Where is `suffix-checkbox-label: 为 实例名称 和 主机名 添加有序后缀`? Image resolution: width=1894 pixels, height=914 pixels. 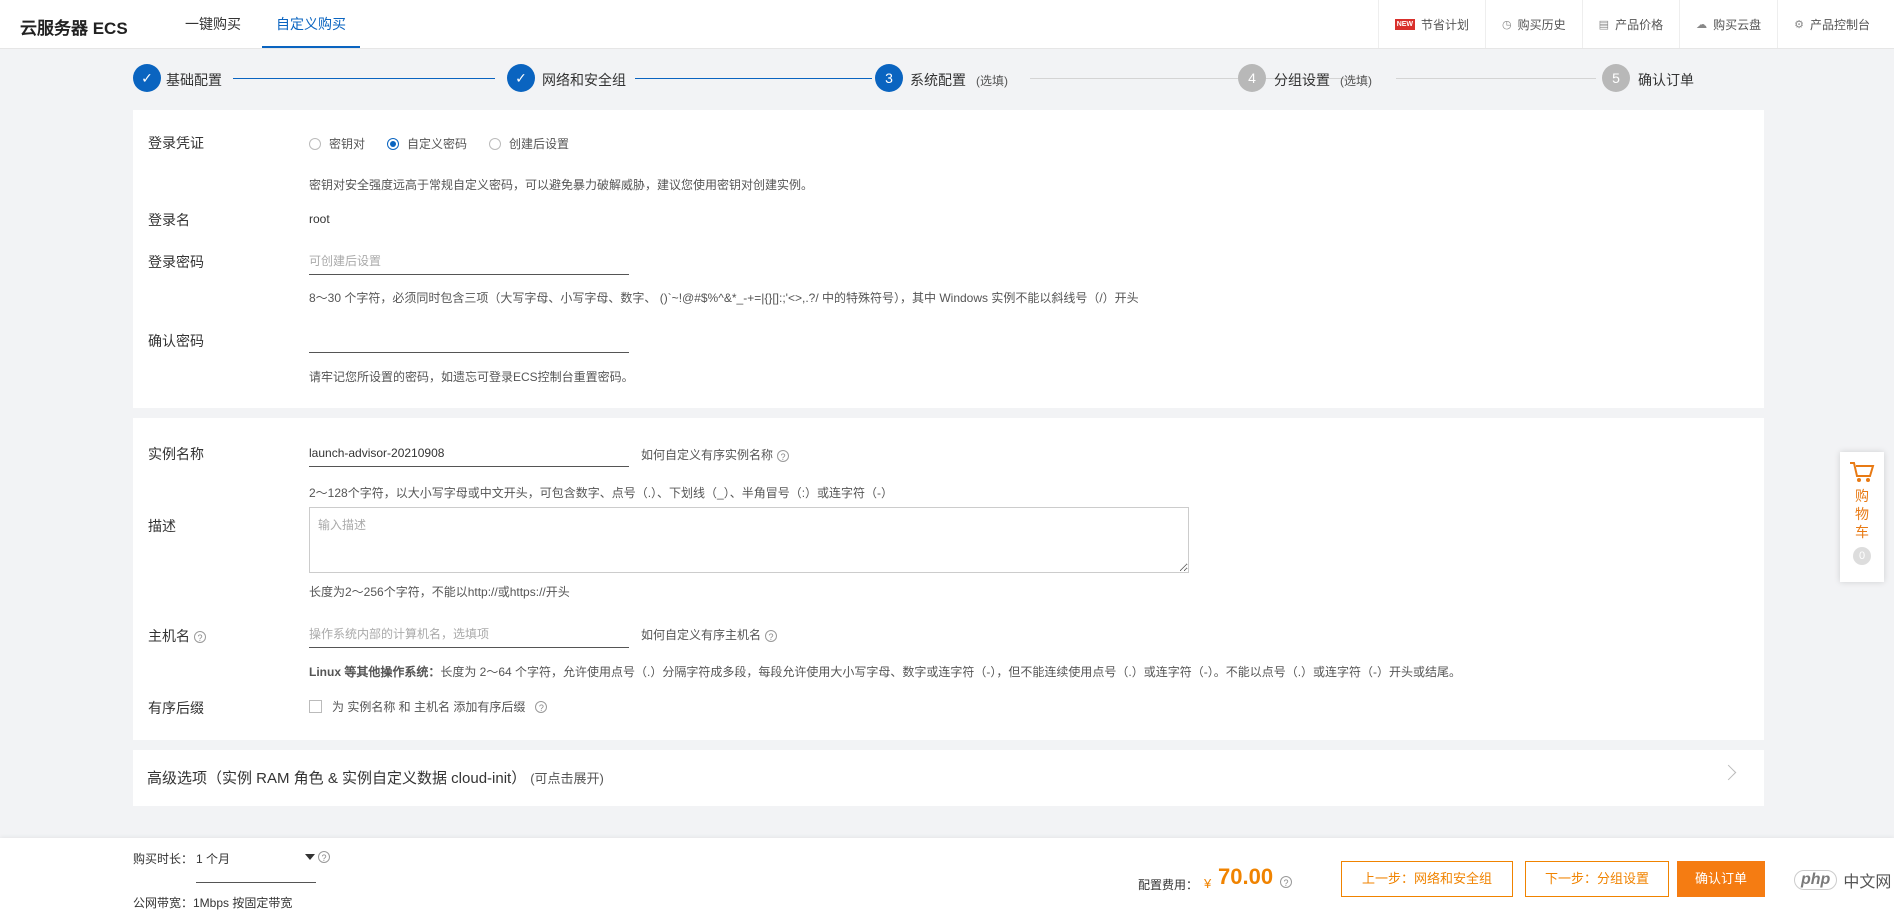
suffix-checkbox-label: 为 实例名称 和 主机名 添加有序后缀 is located at coordinates (429, 707).